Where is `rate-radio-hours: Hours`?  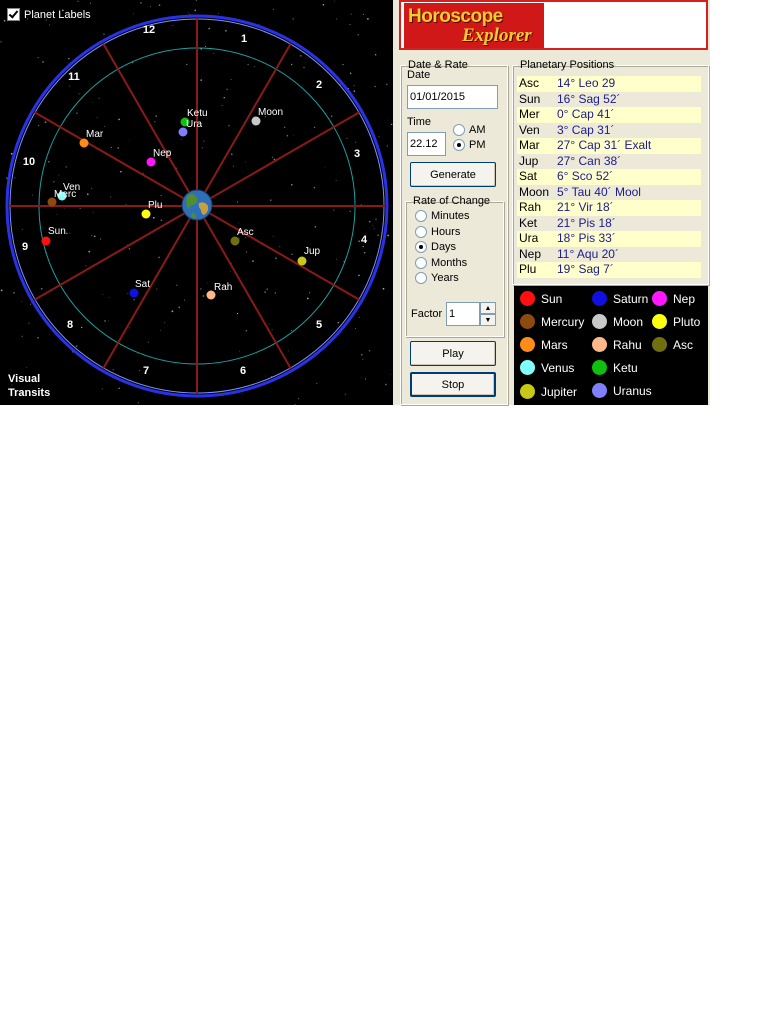
rate-radio-hours: Hours is located at coordinates (437, 231).